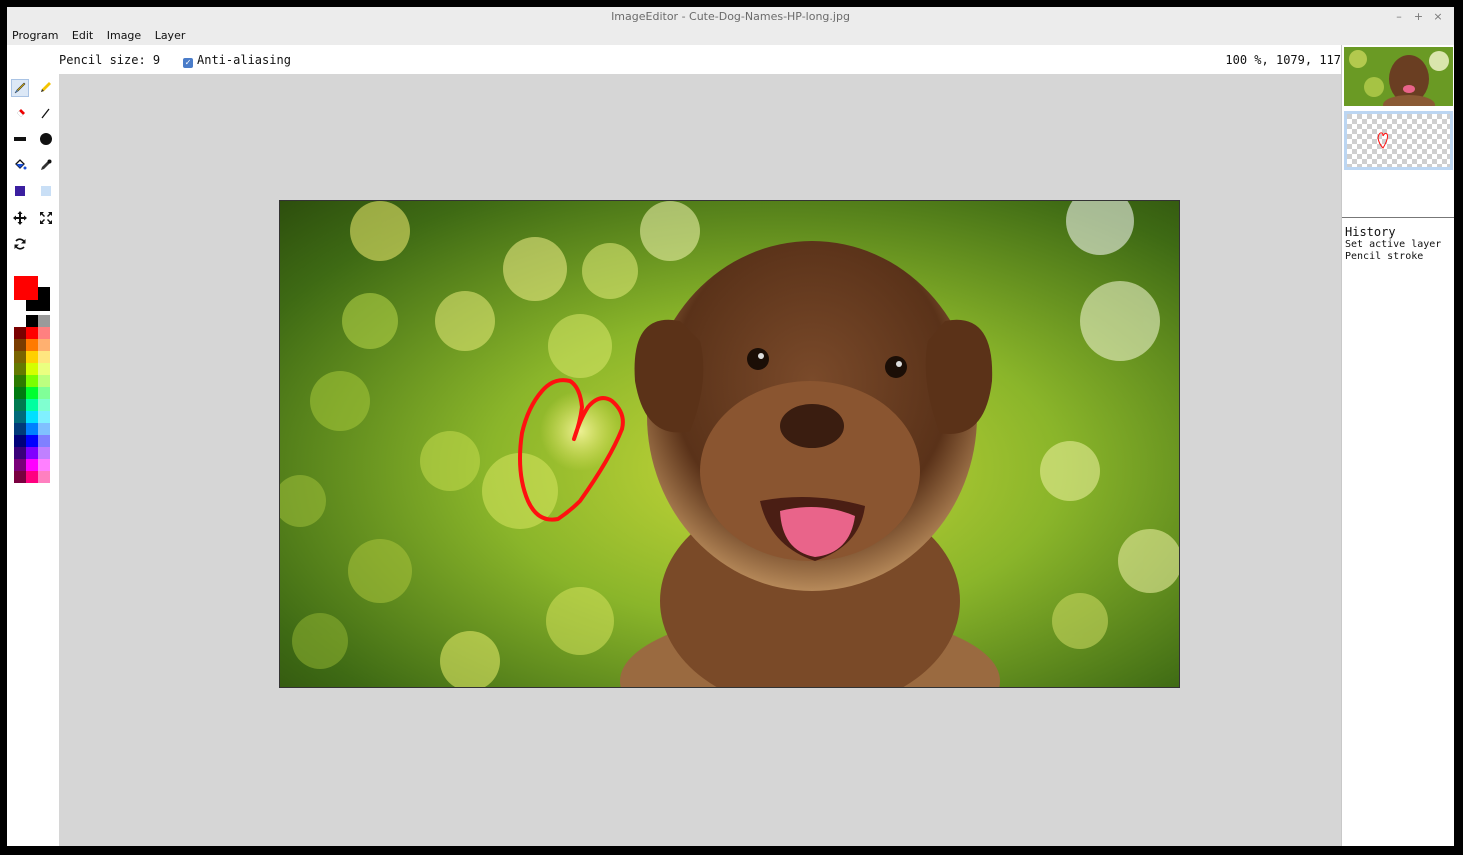  Describe the element at coordinates (124, 36) in the screenshot. I see `menu-image: Image` at that location.